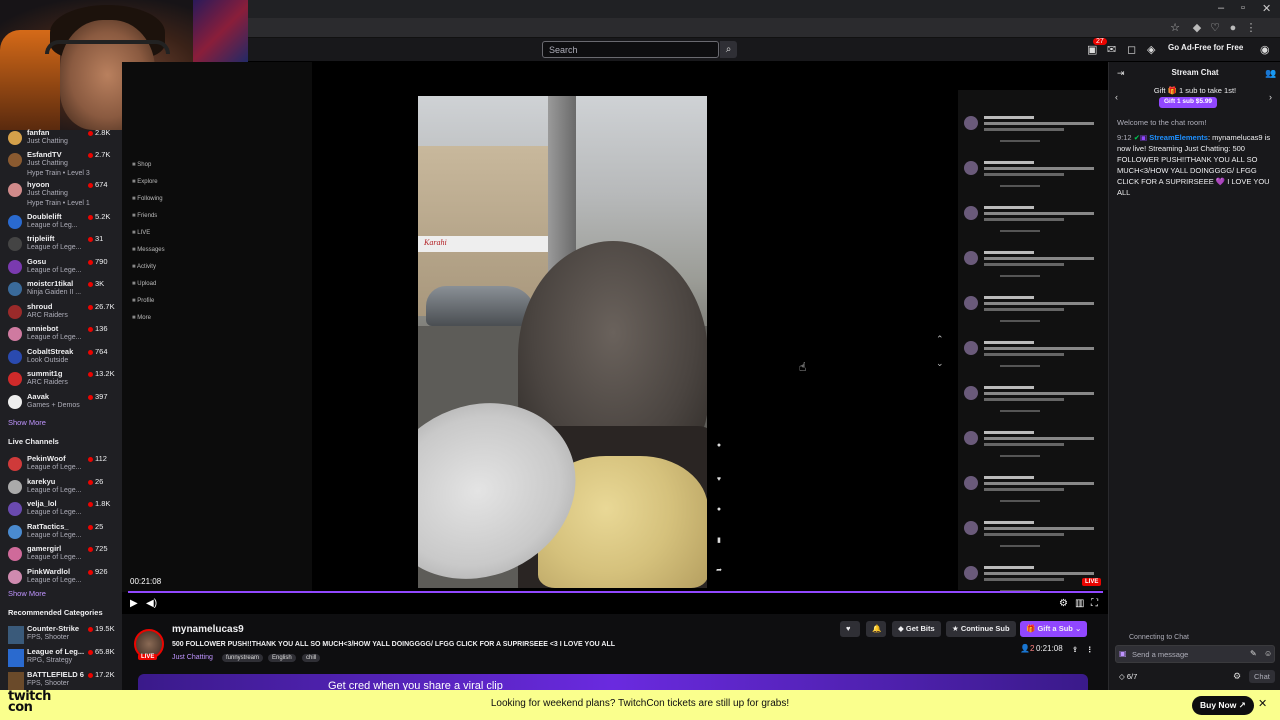  I want to click on category-name: BATTLEFIELD 6, so click(55, 674).